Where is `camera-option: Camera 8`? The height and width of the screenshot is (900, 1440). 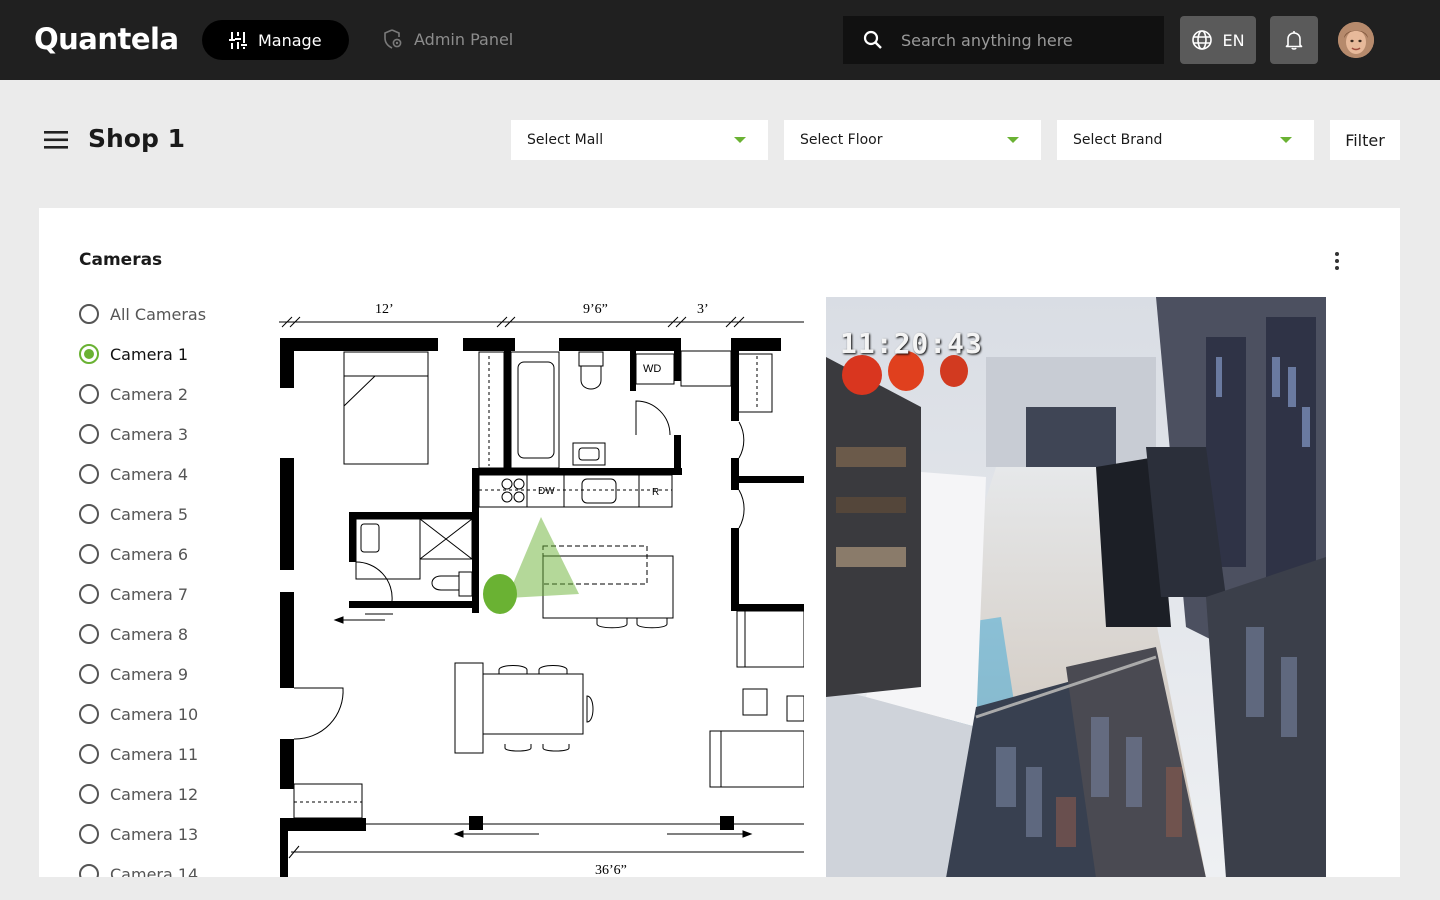 camera-option: Camera 8 is located at coordinates (142, 634).